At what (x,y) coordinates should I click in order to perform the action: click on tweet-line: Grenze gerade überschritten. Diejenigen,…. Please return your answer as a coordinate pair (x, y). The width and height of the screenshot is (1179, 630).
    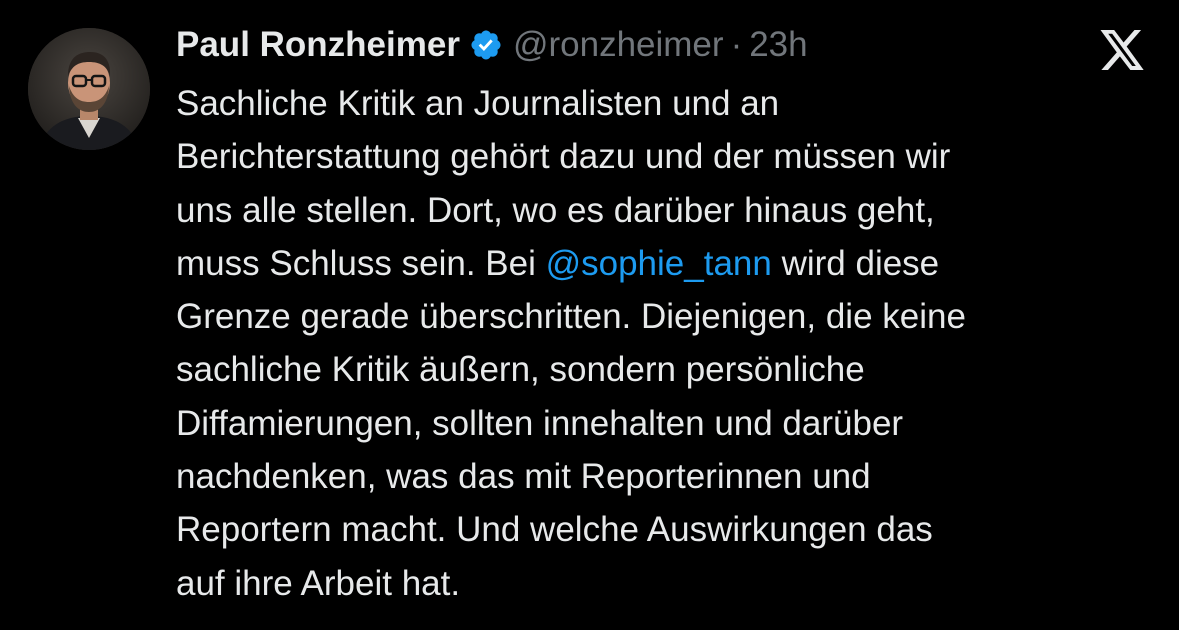
    Looking at the image, I should click on (571, 317).